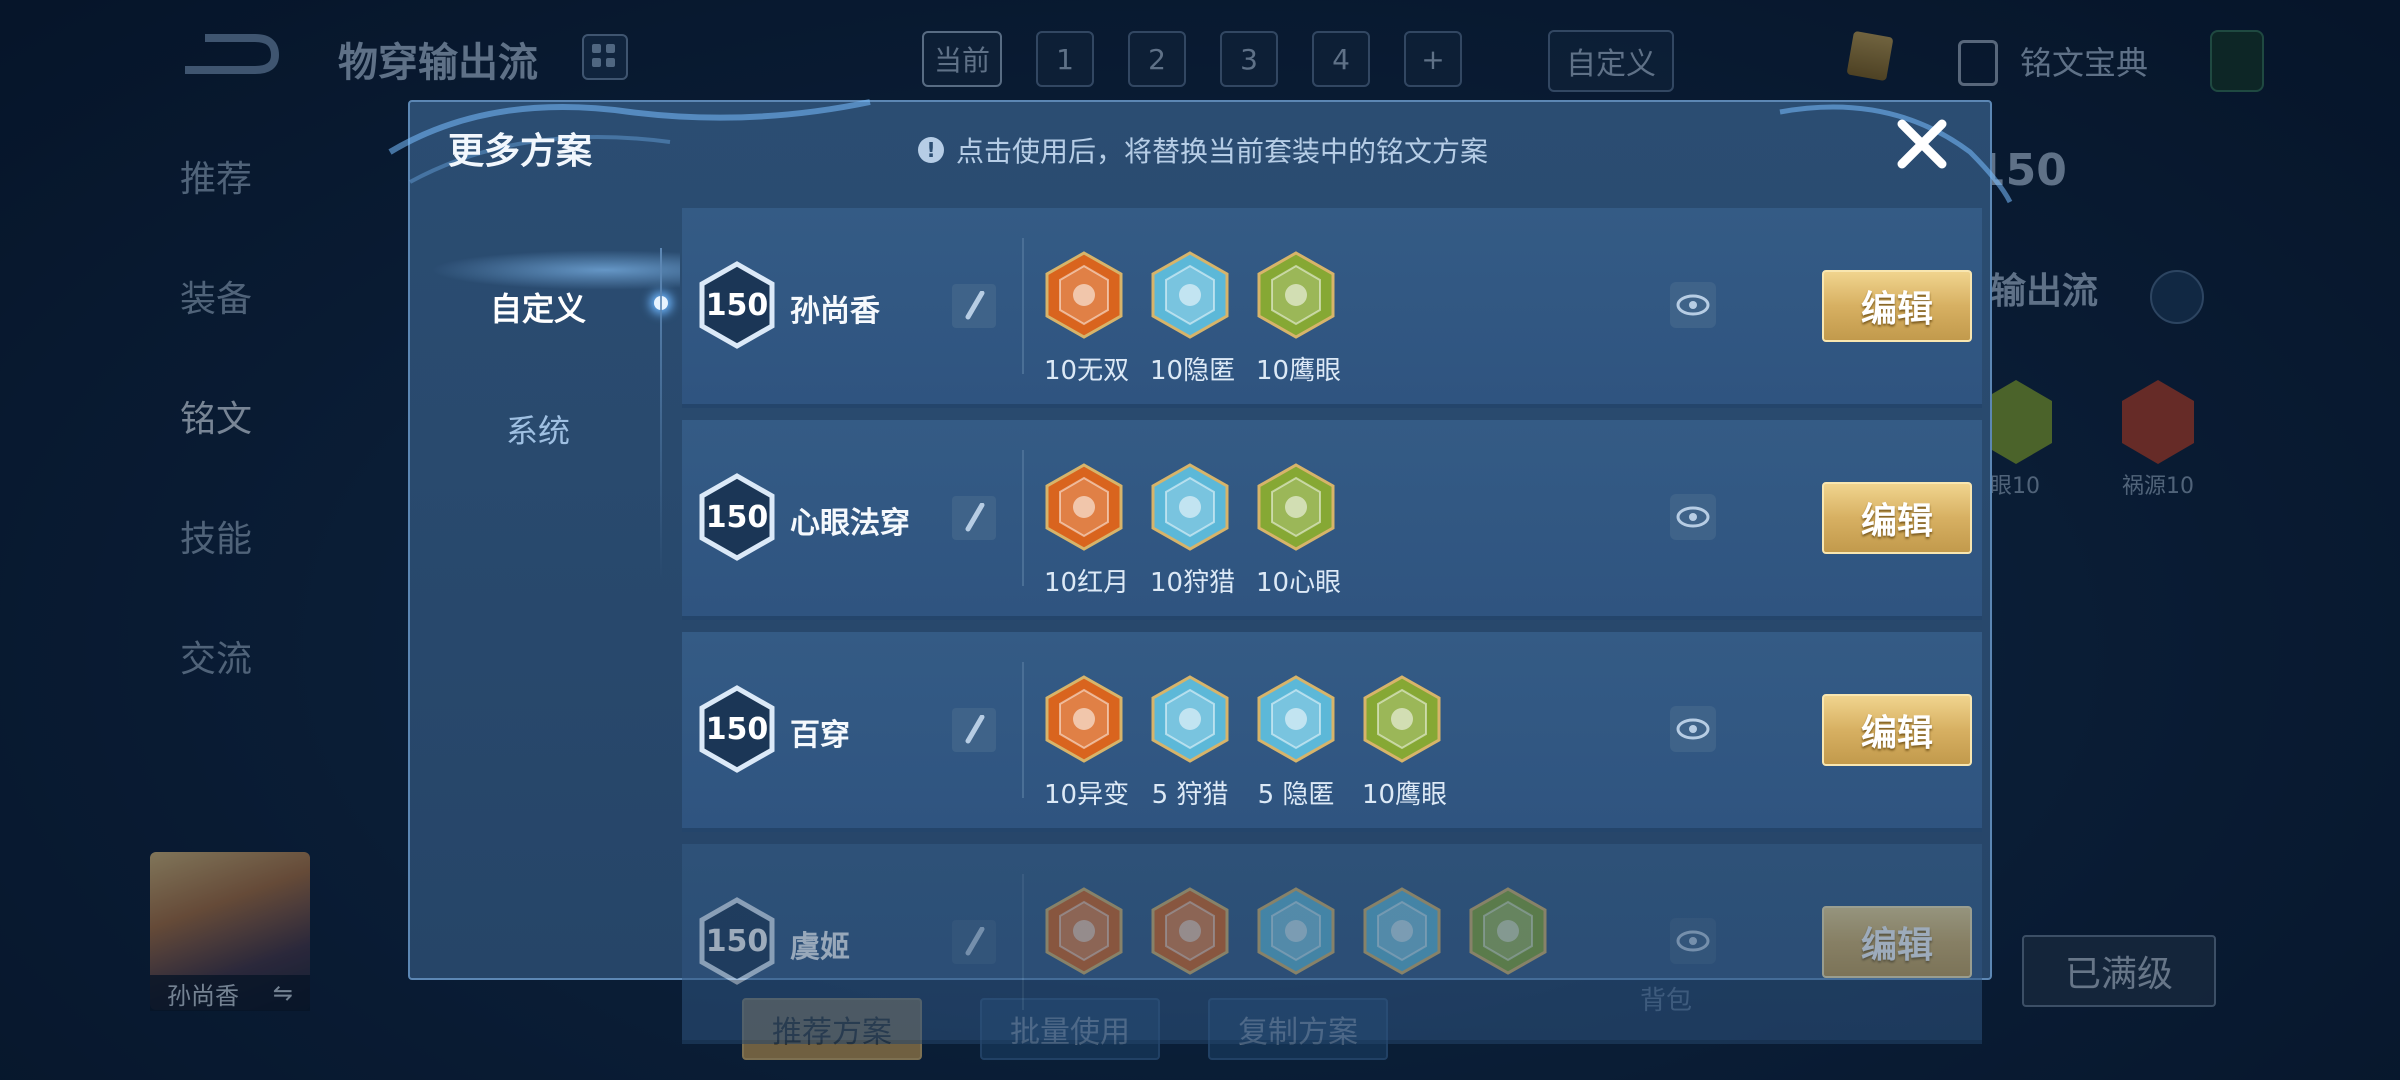 Image resolution: width=2400 pixels, height=1080 pixels. What do you see at coordinates (931, 150) in the screenshot?
I see `info-icon: !` at bounding box center [931, 150].